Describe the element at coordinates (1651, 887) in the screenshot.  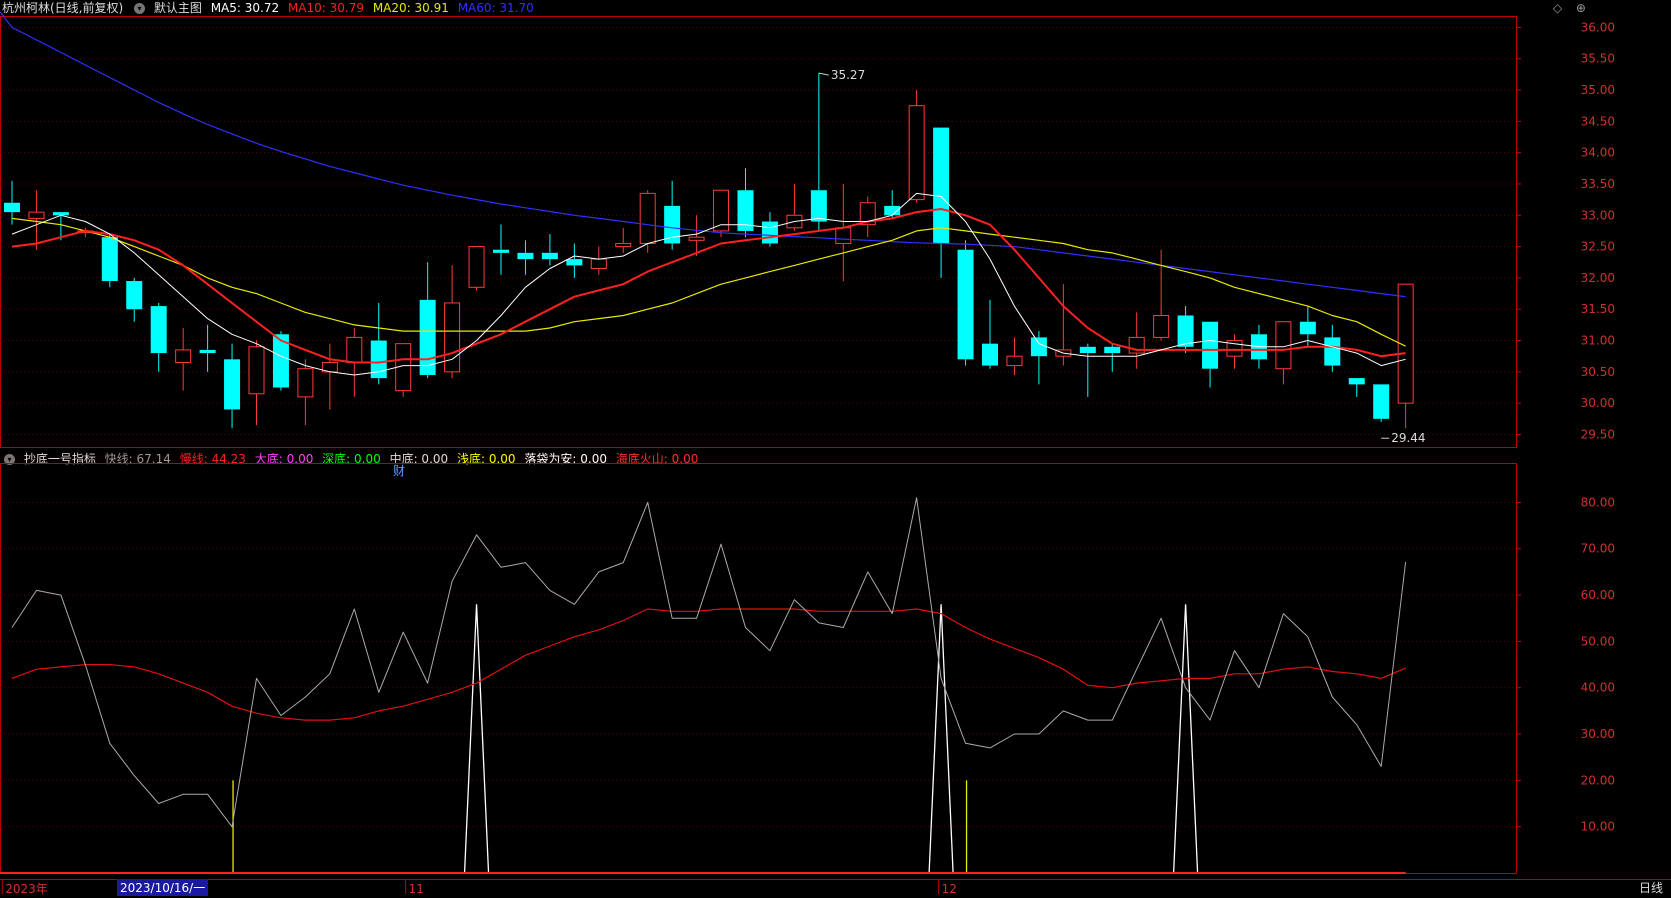
I see `period-button: 日线` at that location.